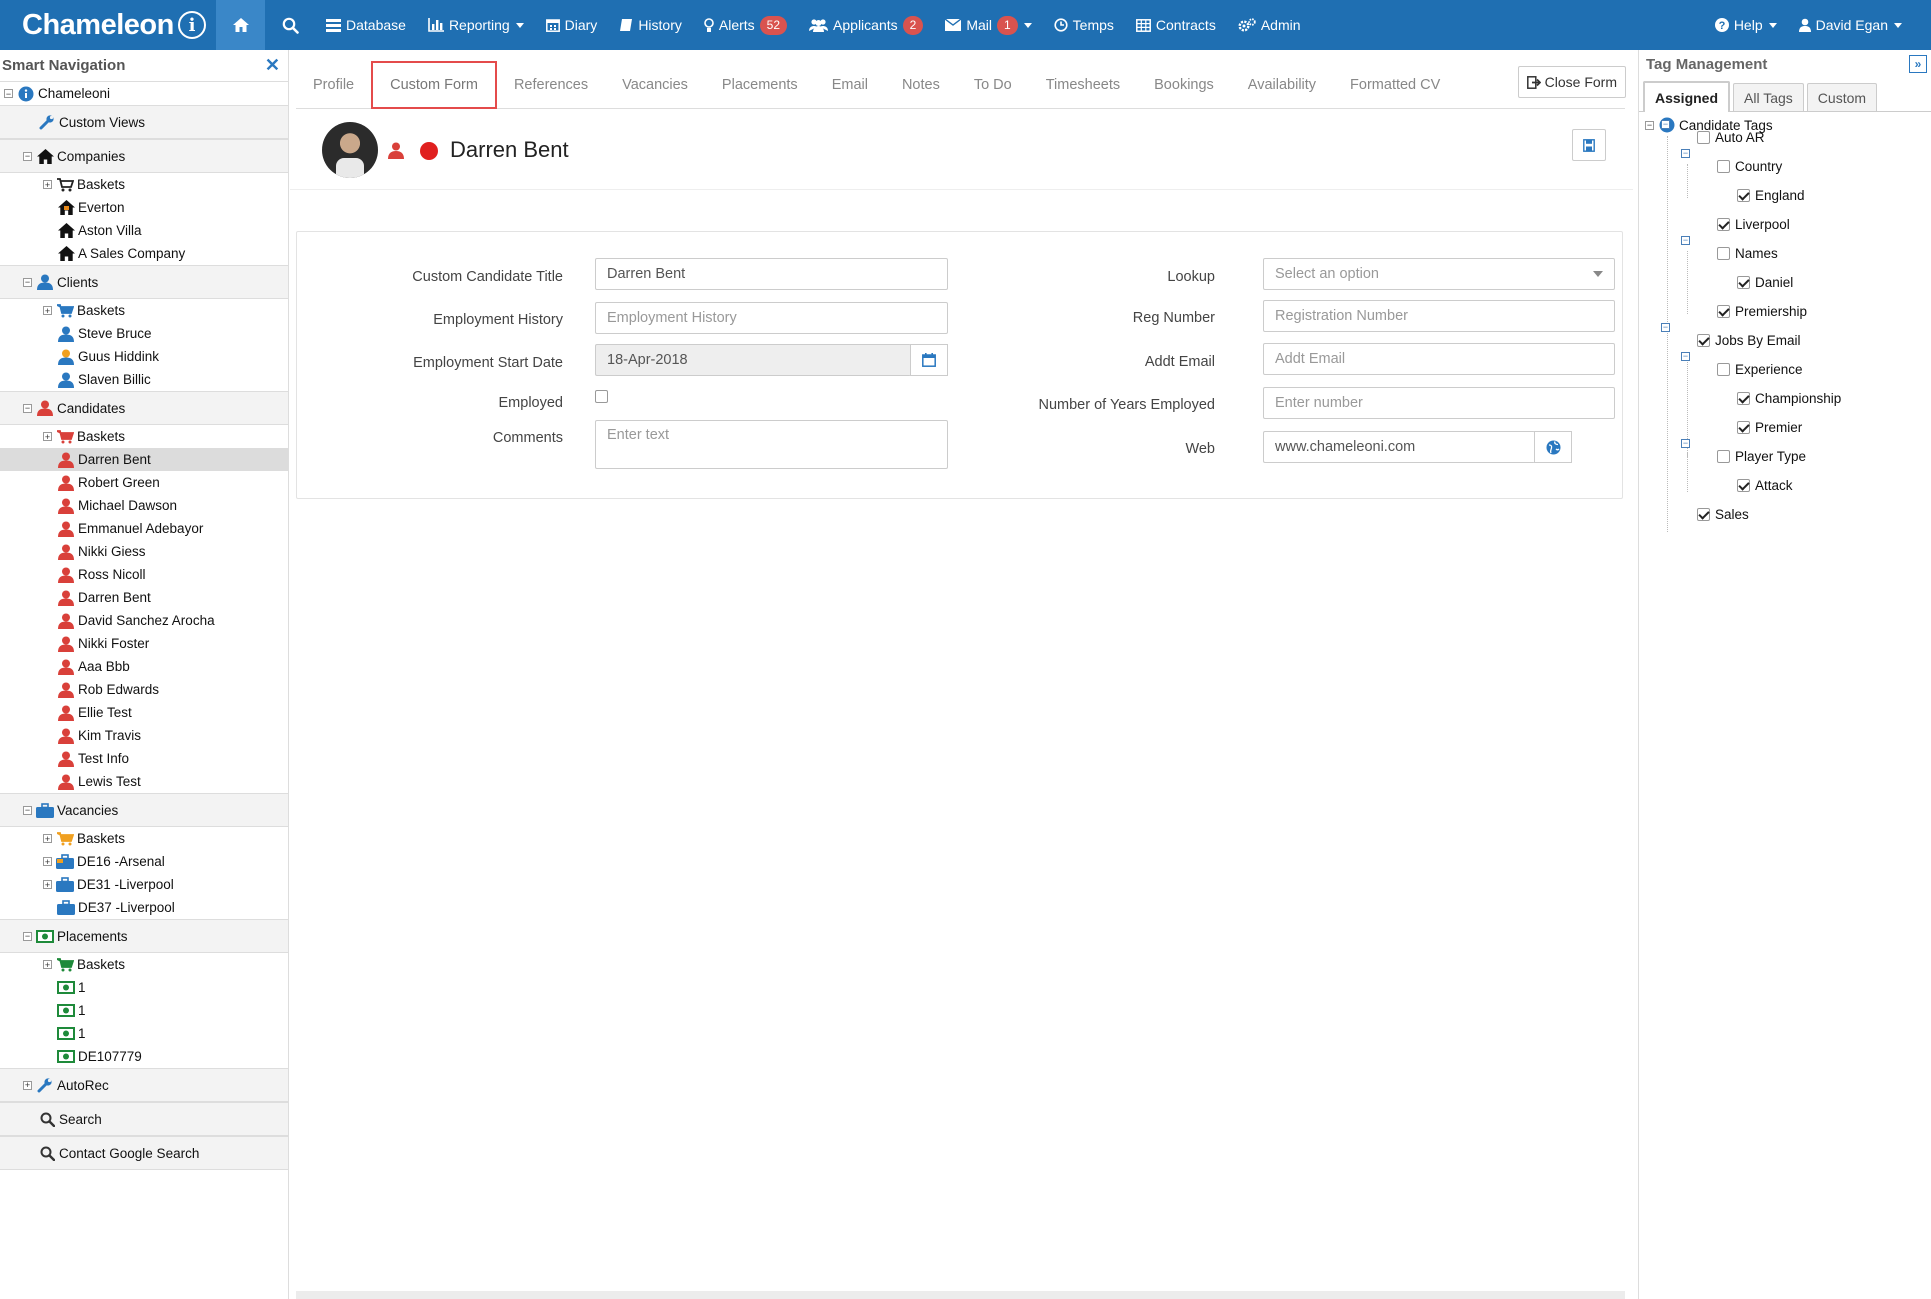  What do you see at coordinates (1176, 25) in the screenshot?
I see `nav-contracts: Contracts` at bounding box center [1176, 25].